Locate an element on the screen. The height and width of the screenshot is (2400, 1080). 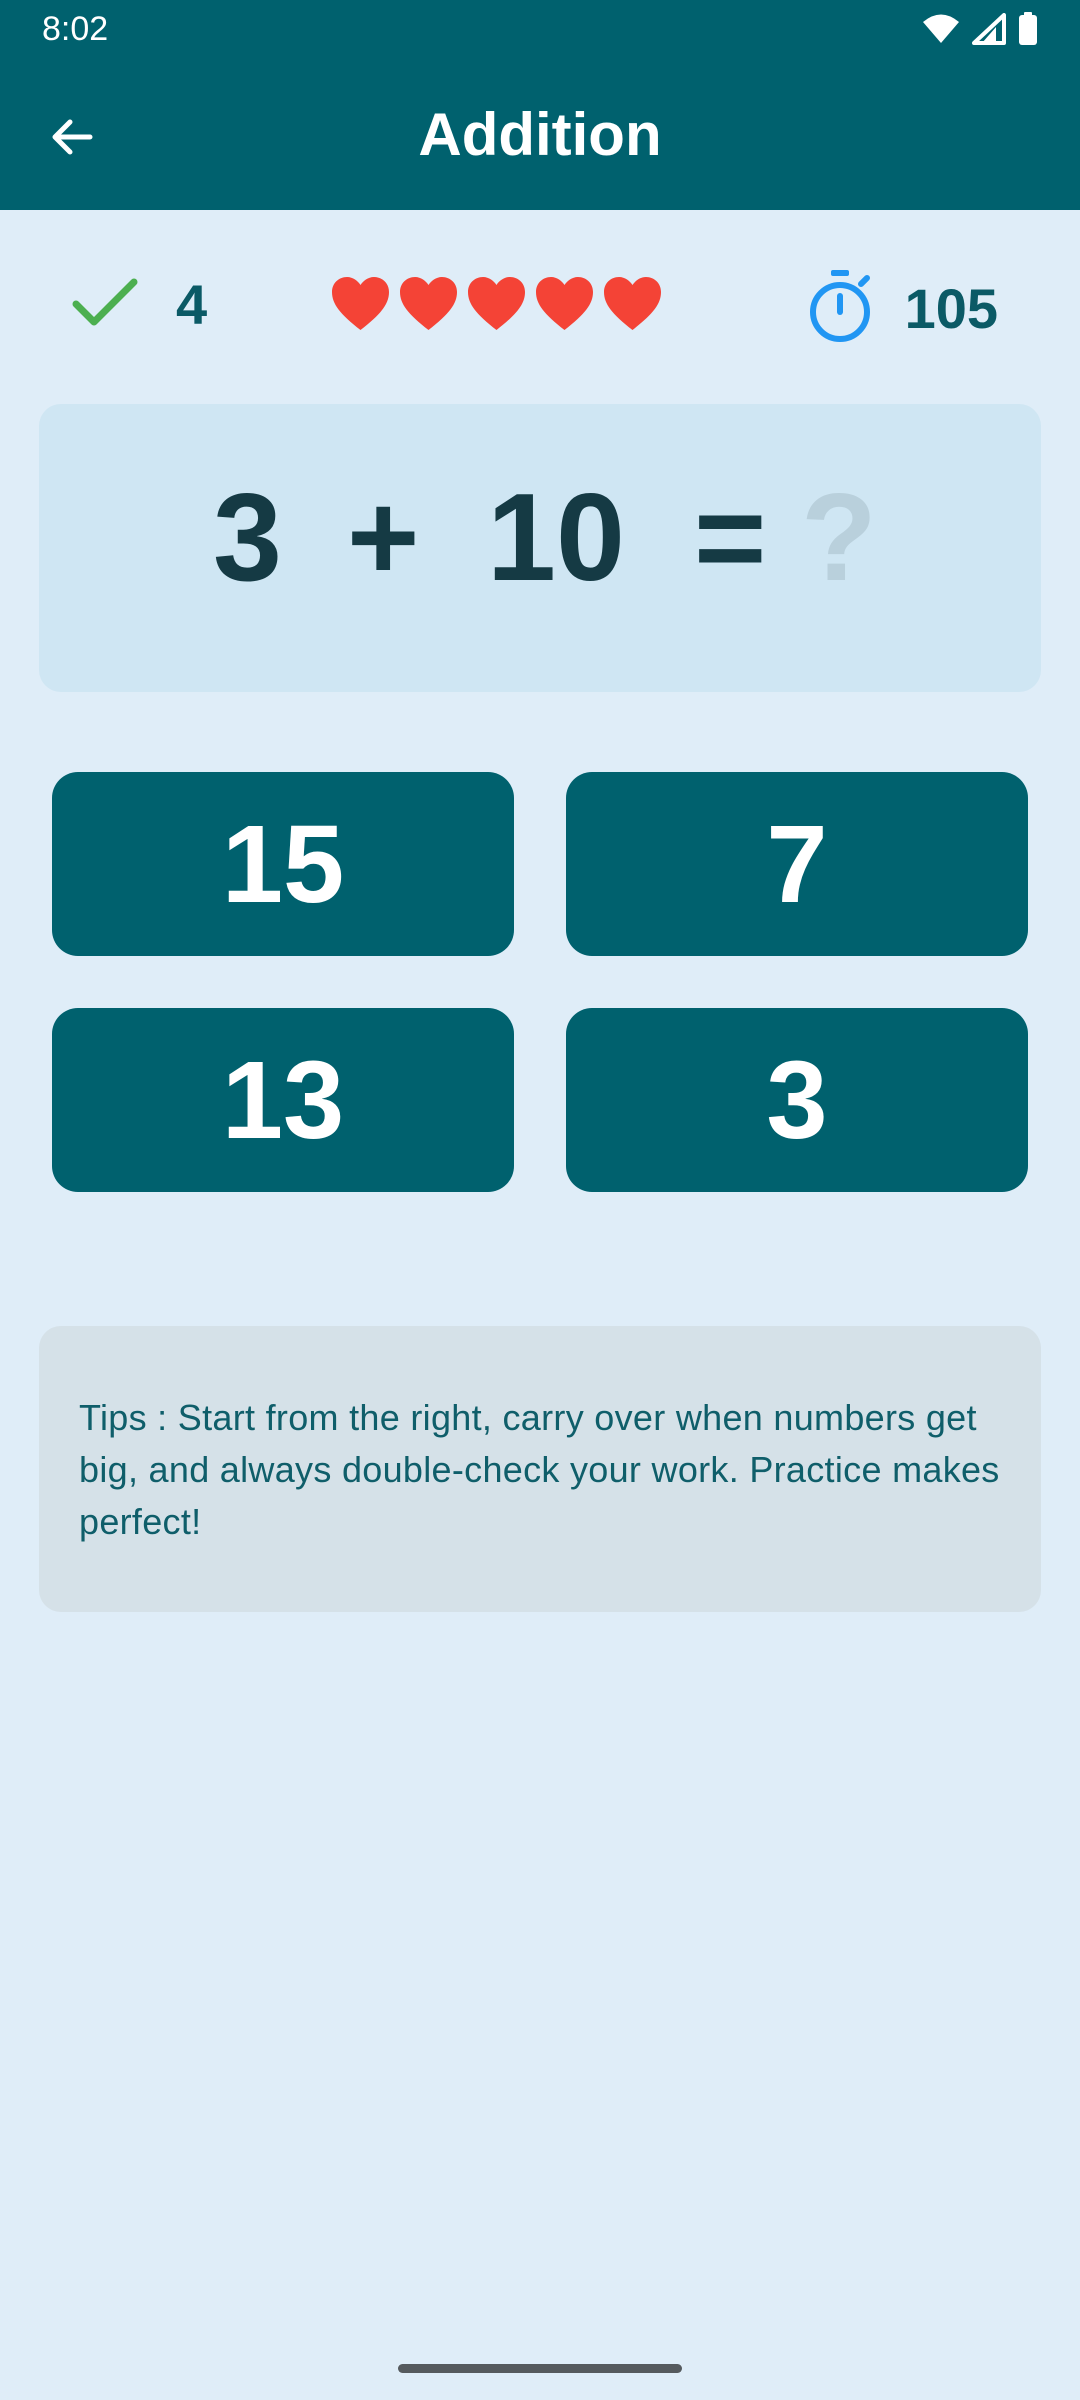
timer-value: 105 is located at coordinates (951, 308).